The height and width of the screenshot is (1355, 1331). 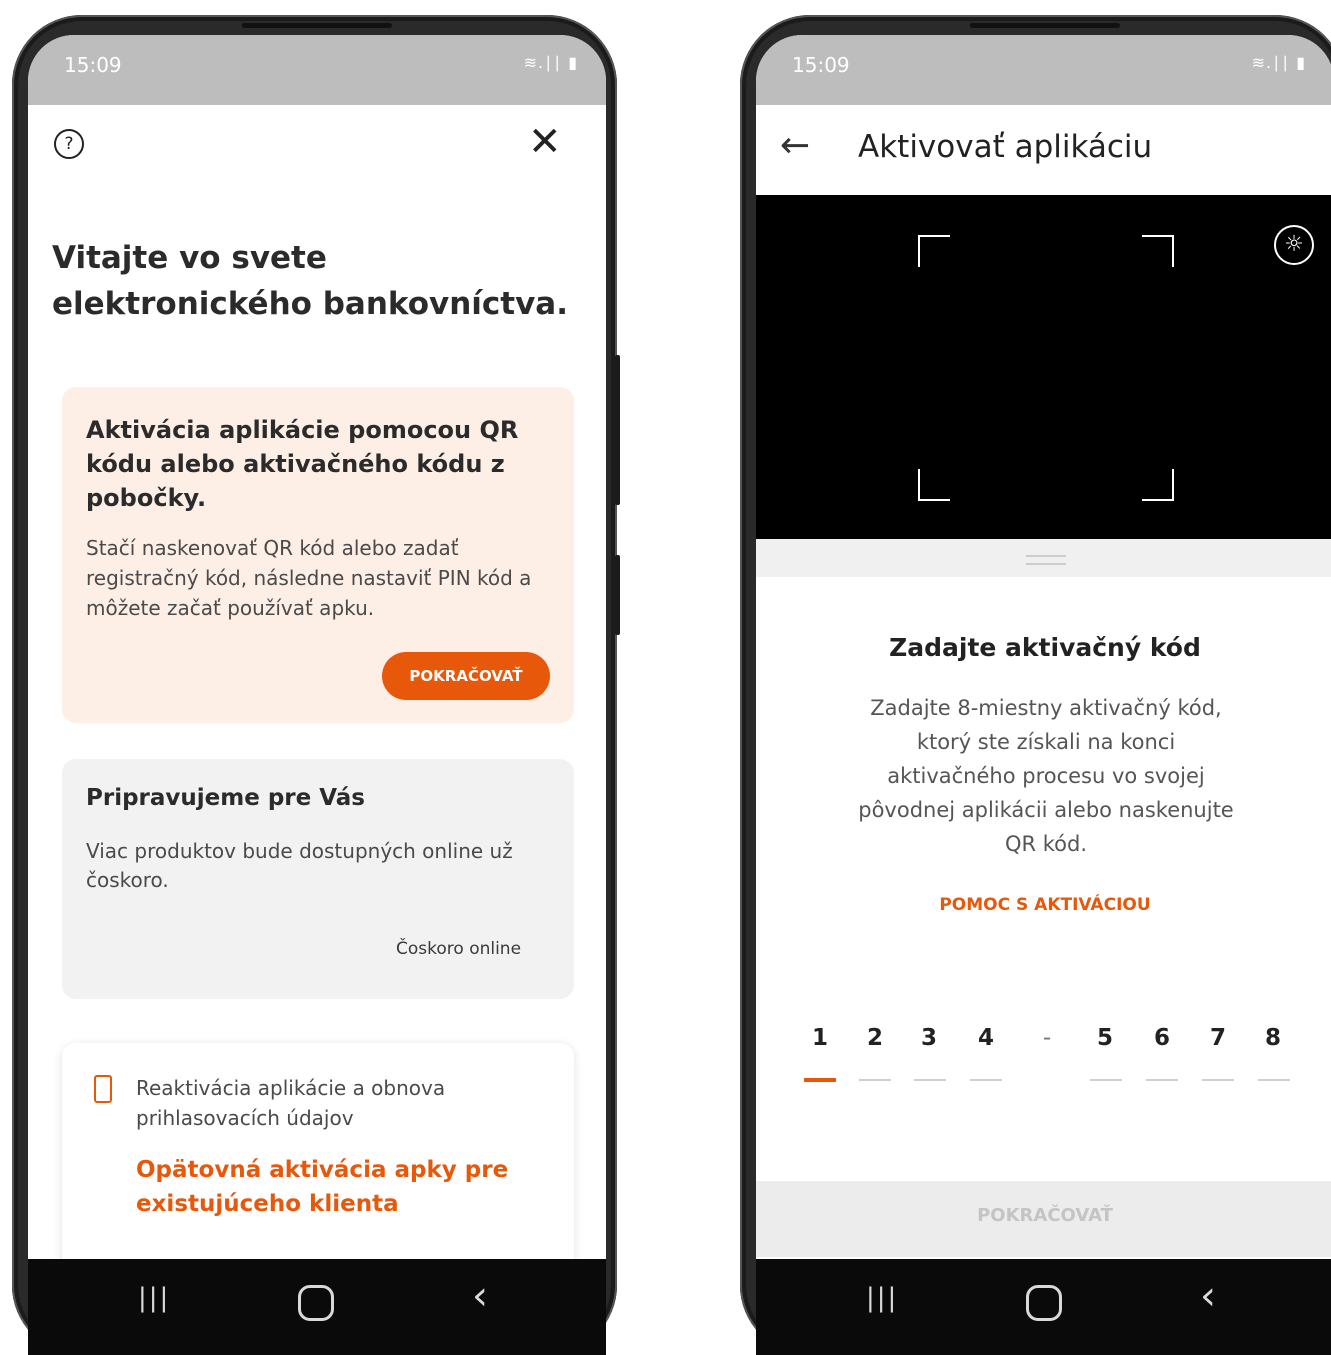 I want to click on code-digit: 2, so click(x=875, y=1038).